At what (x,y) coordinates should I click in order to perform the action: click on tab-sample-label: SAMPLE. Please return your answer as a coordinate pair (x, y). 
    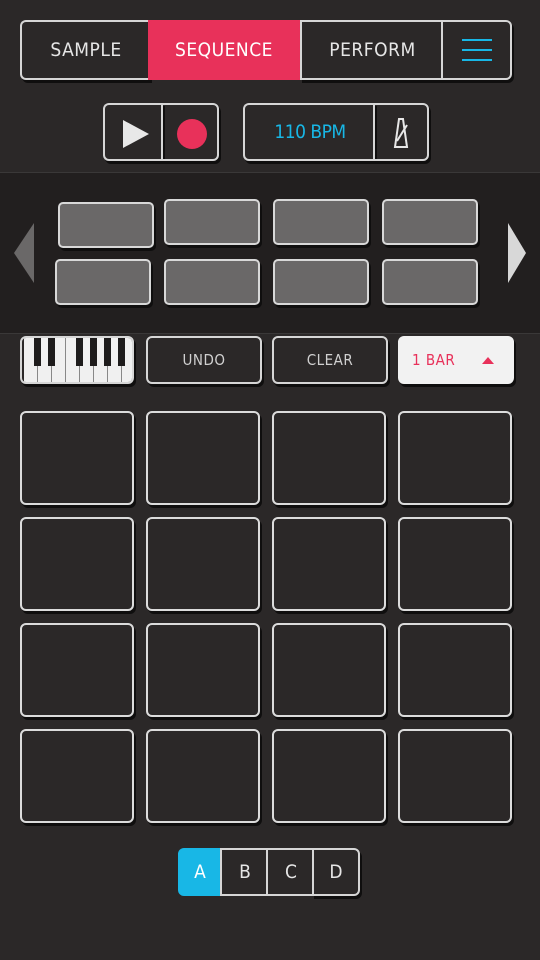
    Looking at the image, I should click on (86, 50).